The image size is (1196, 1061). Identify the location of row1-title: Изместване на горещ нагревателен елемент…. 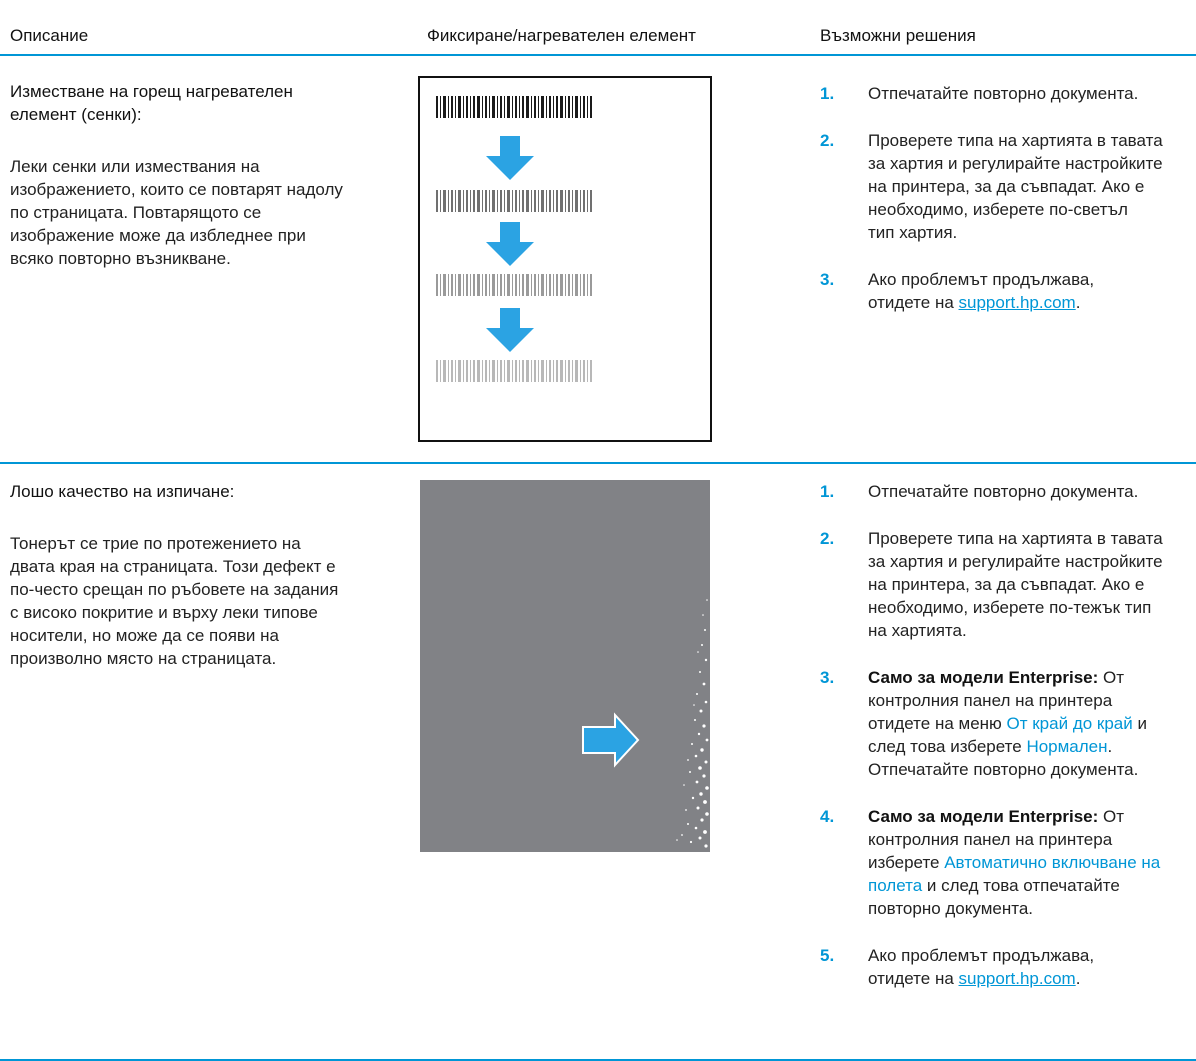
(151, 103).